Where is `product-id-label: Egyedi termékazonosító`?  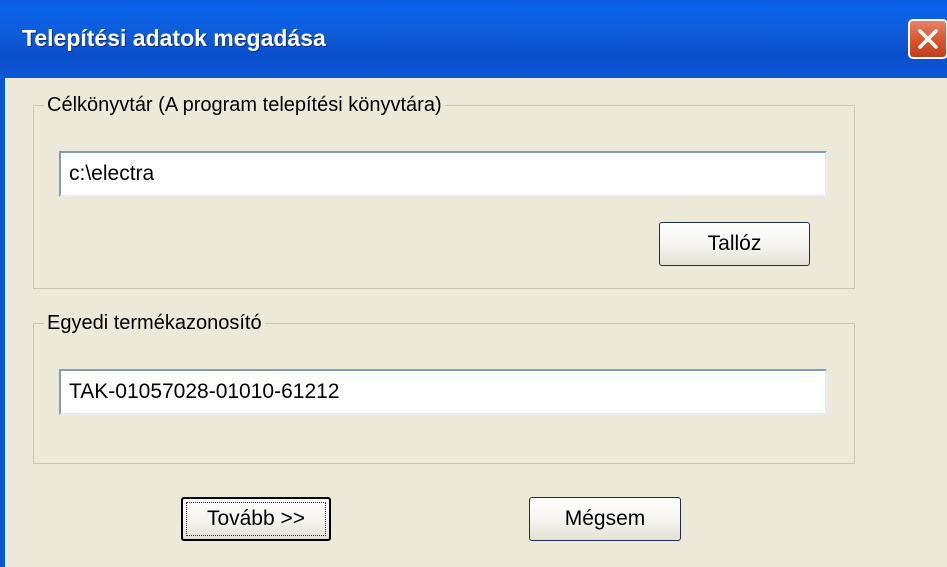
product-id-label: Egyedi termékazonosító is located at coordinates (154, 323).